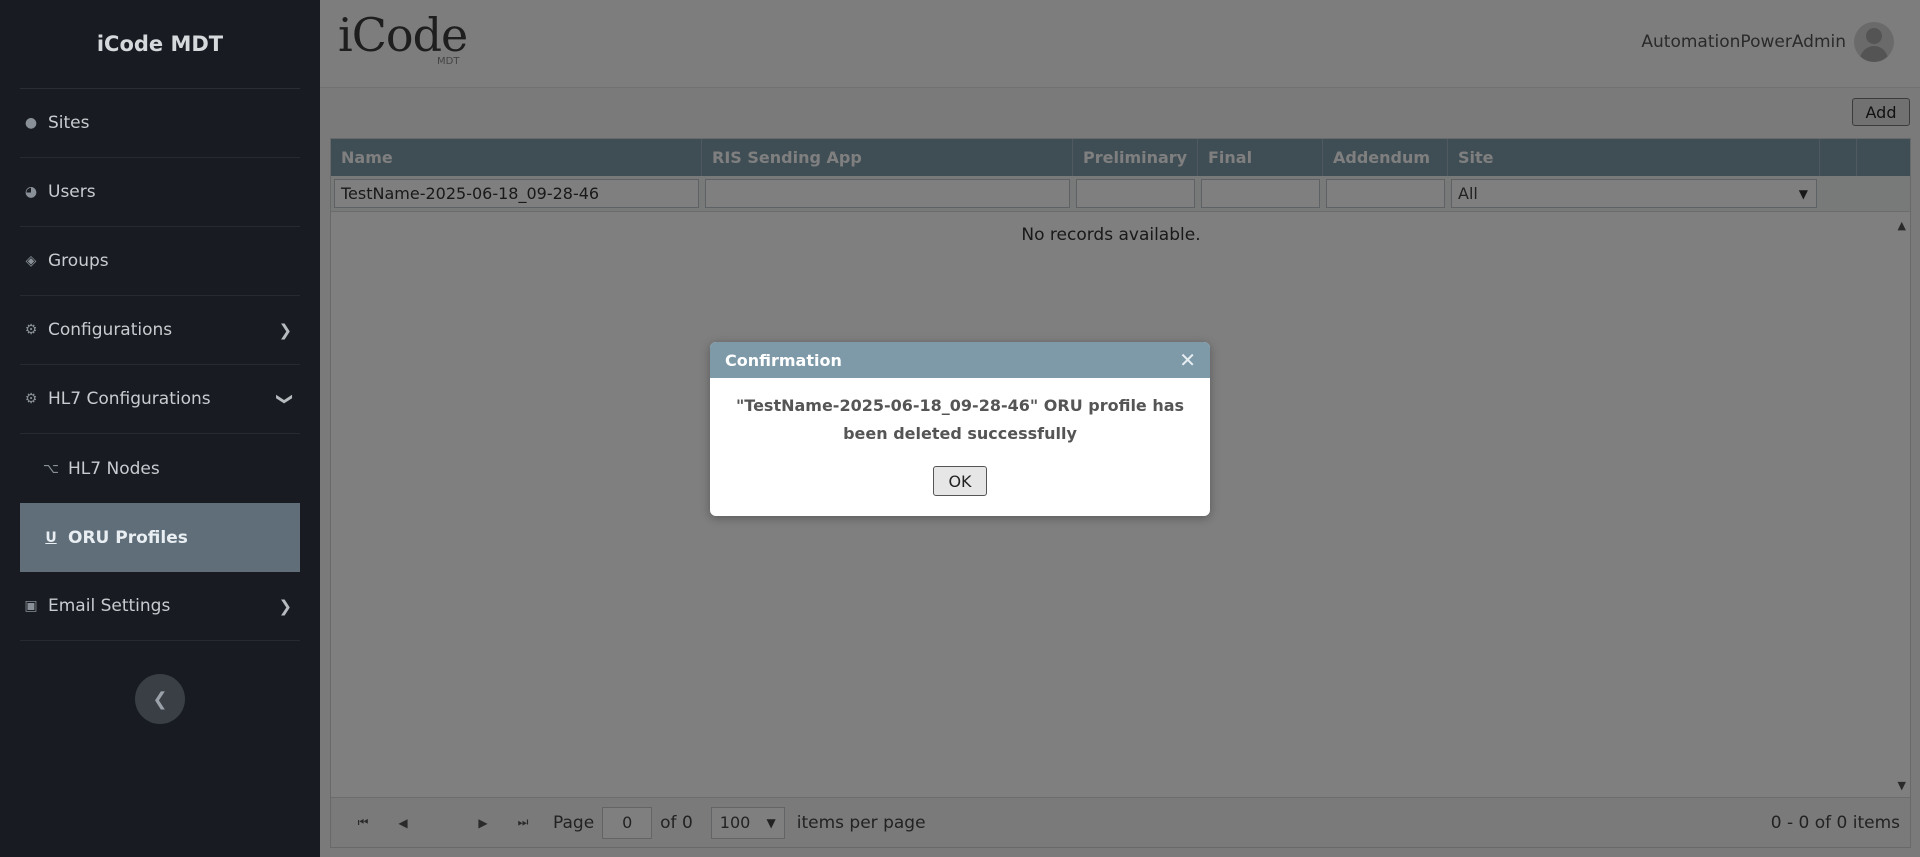 The width and height of the screenshot is (1920, 857). What do you see at coordinates (128, 537) in the screenshot?
I see `sidebar-item-label: ORU Profiles` at bounding box center [128, 537].